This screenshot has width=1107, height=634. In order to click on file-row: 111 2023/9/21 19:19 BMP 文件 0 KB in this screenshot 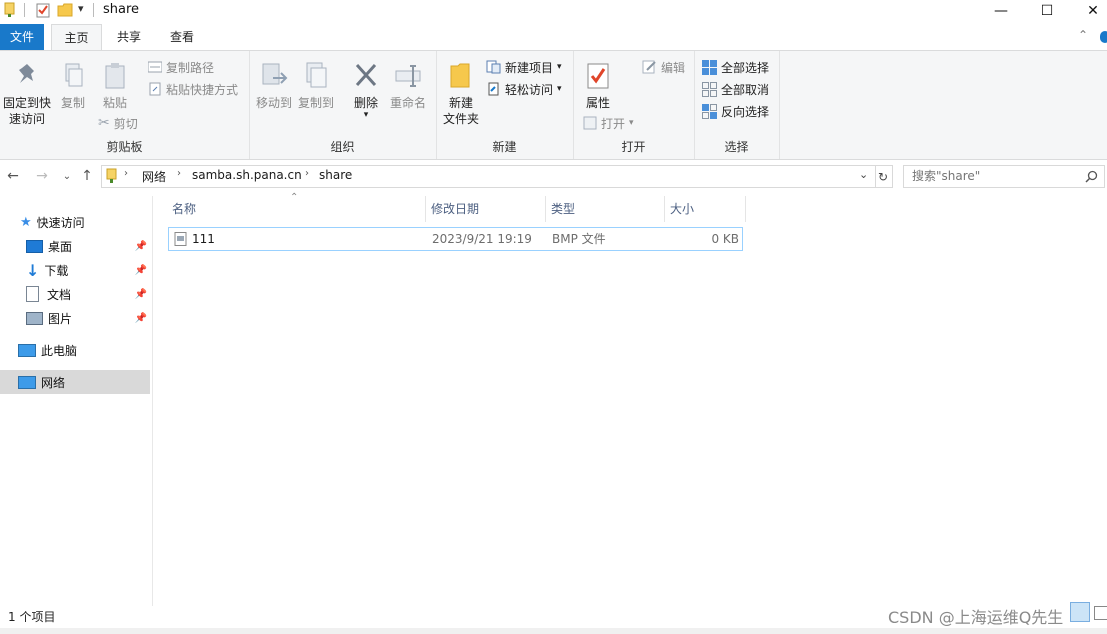, I will do `click(455, 239)`.